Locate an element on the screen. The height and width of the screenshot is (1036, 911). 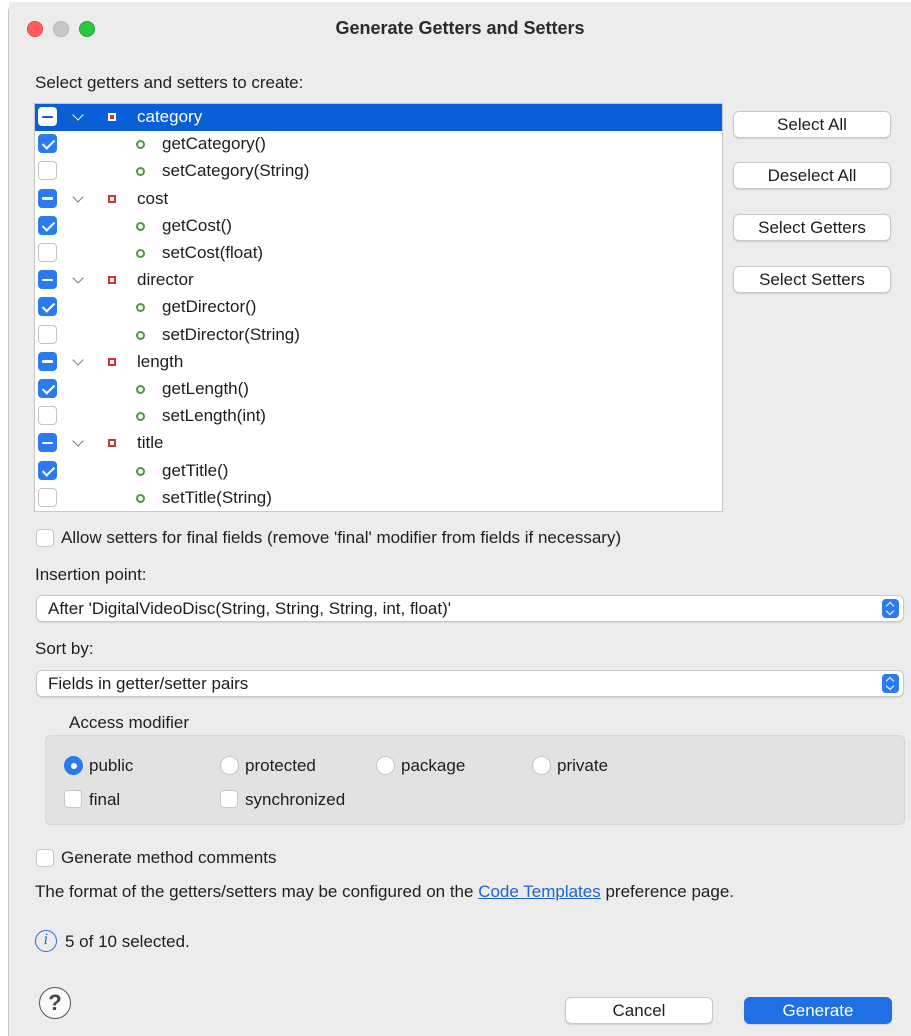
tree-label: Select getters and setters to create: is located at coordinates (169, 82).